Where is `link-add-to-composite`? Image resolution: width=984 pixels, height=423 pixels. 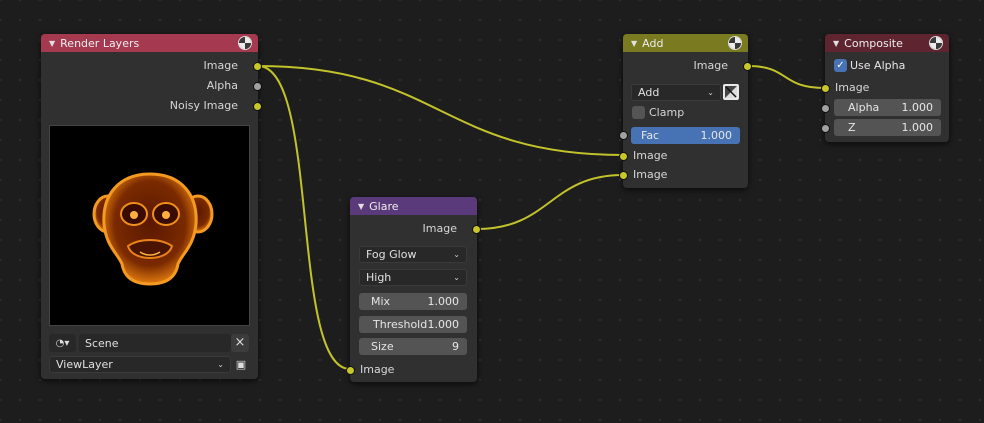
link-add-to-composite is located at coordinates (786, 77).